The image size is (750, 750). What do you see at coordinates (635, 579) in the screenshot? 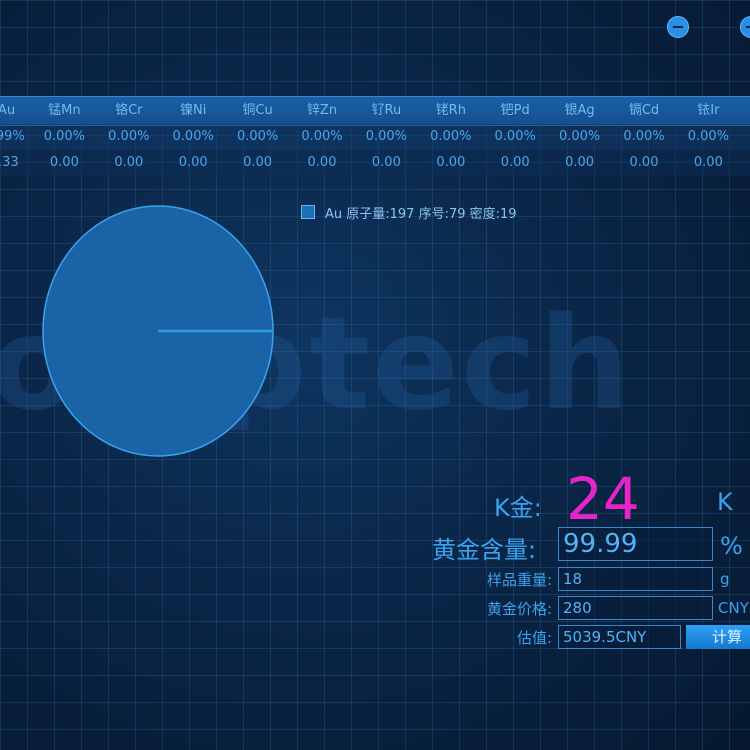
I see `sample-weight-input: 18` at bounding box center [635, 579].